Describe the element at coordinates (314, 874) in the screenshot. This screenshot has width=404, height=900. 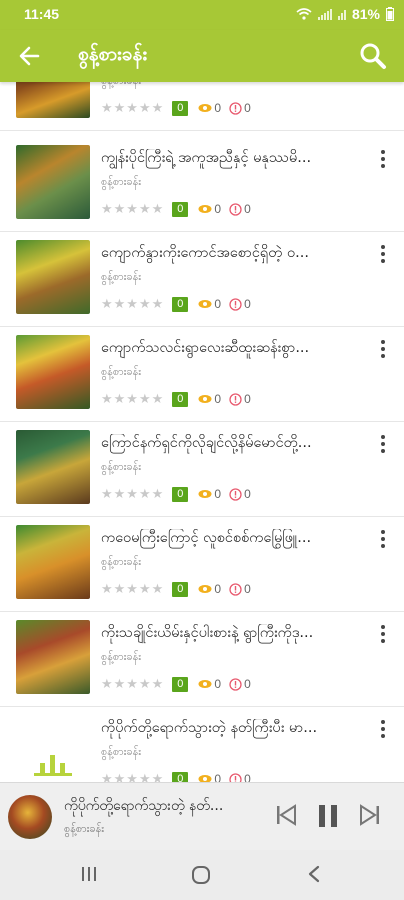
I see `back-nav-icon` at that location.